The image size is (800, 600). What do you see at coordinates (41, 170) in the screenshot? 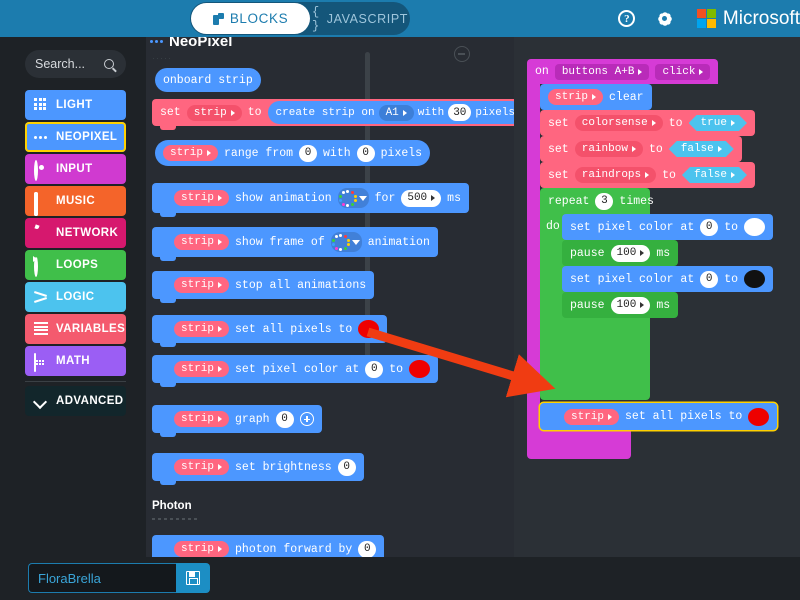
I see `target-icon` at bounding box center [41, 170].